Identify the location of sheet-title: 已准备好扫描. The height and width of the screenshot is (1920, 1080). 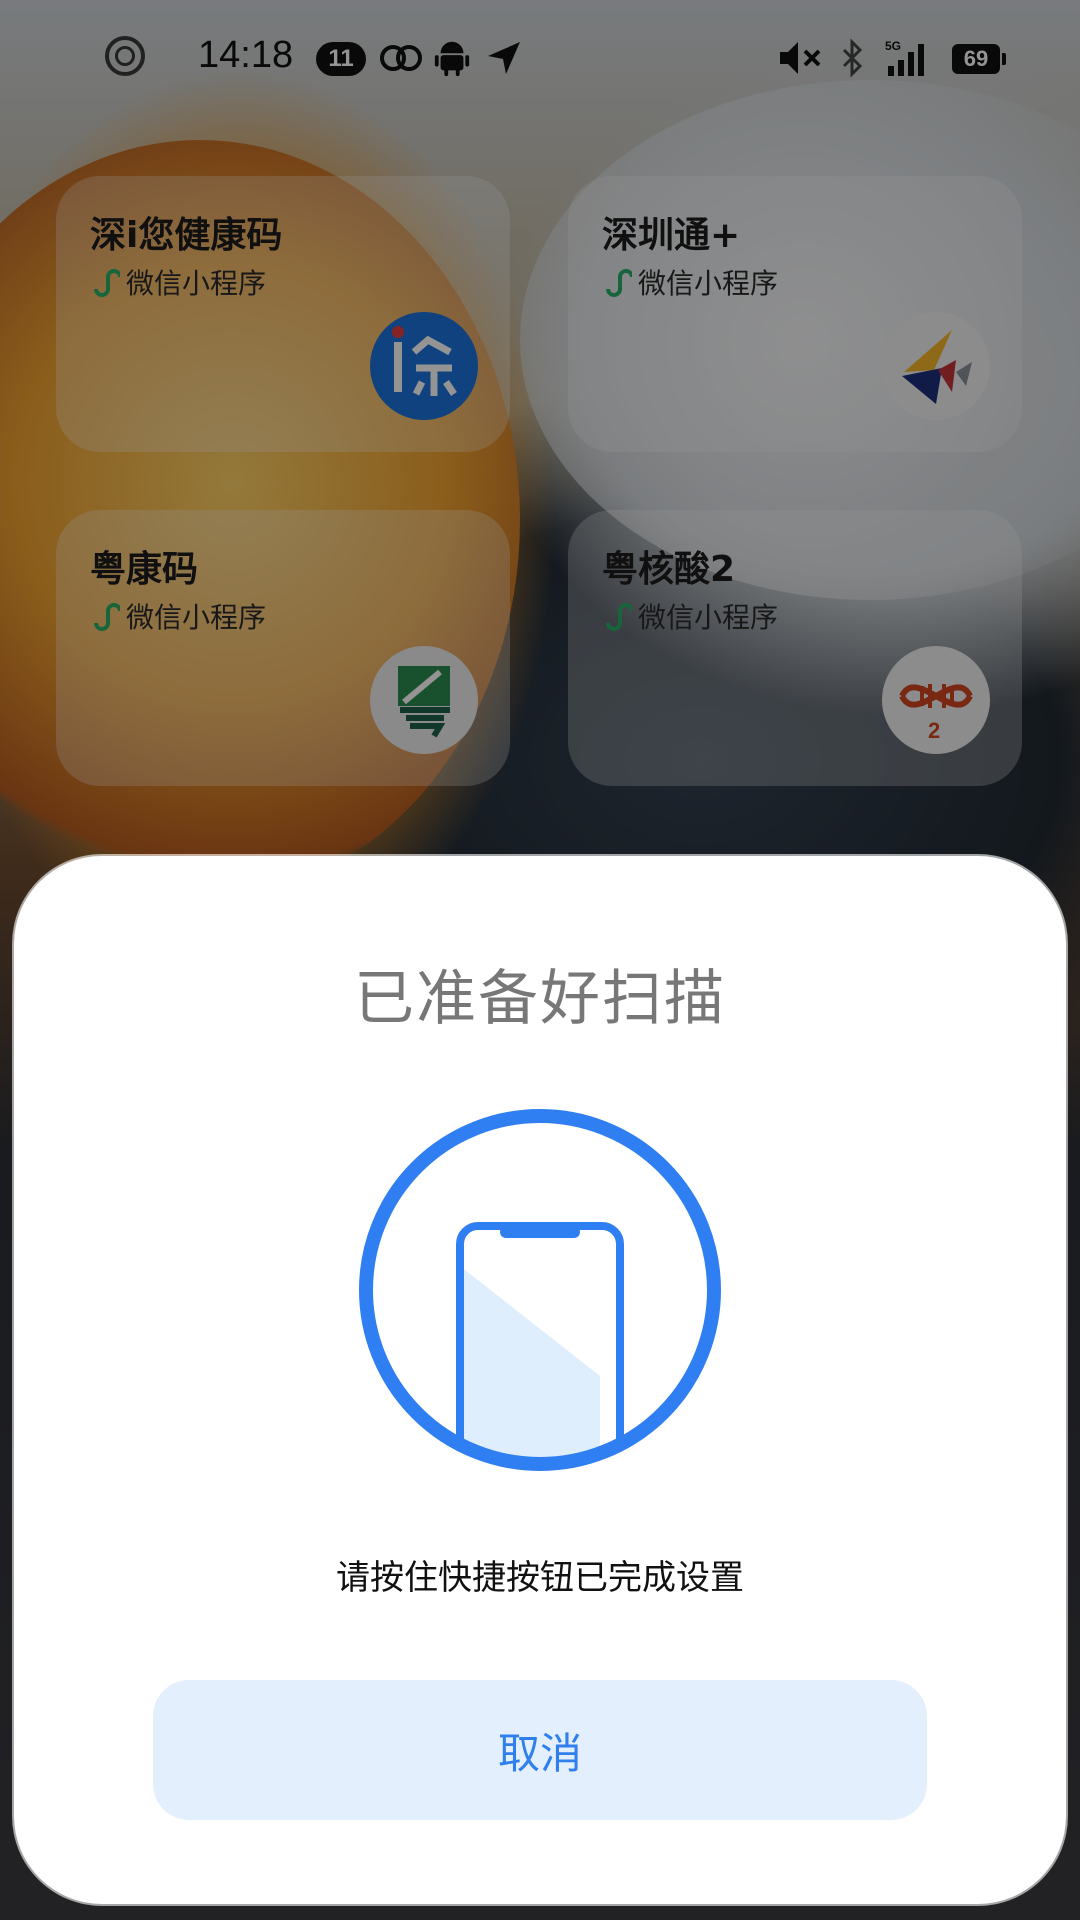
(540, 999).